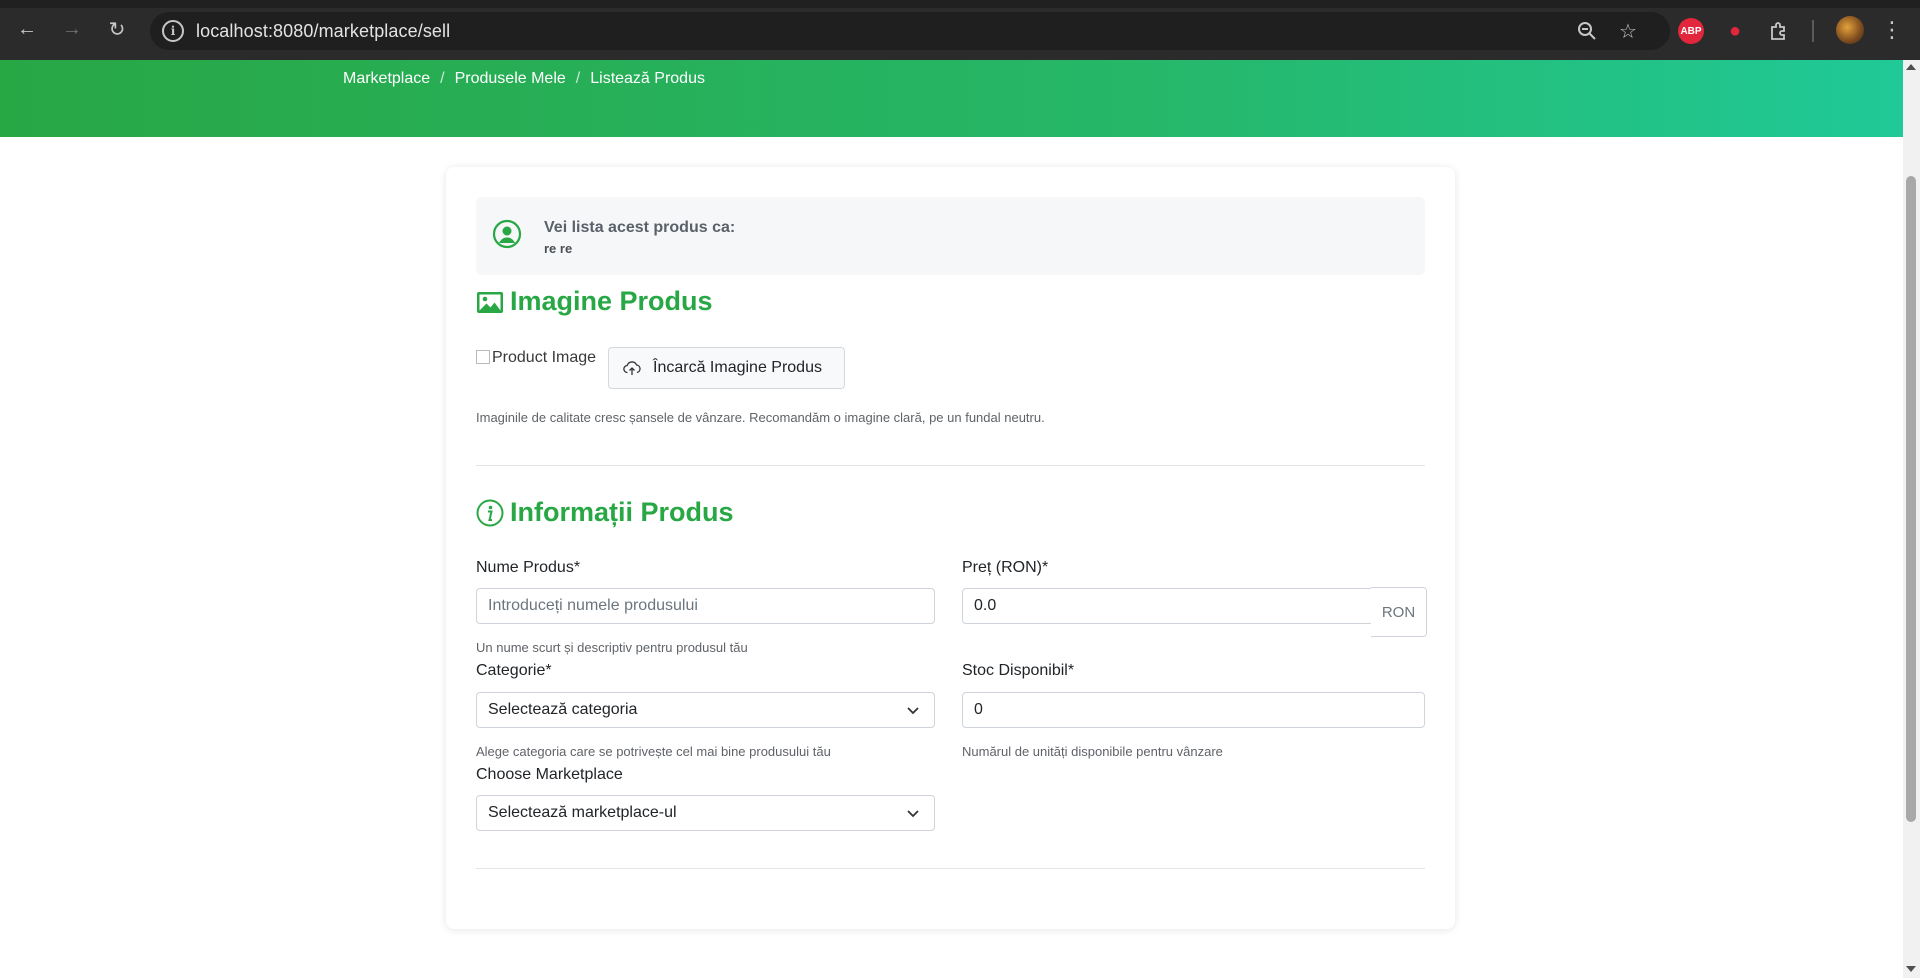  What do you see at coordinates (1005, 567) in the screenshot?
I see `price-label: Preț (RON)*` at bounding box center [1005, 567].